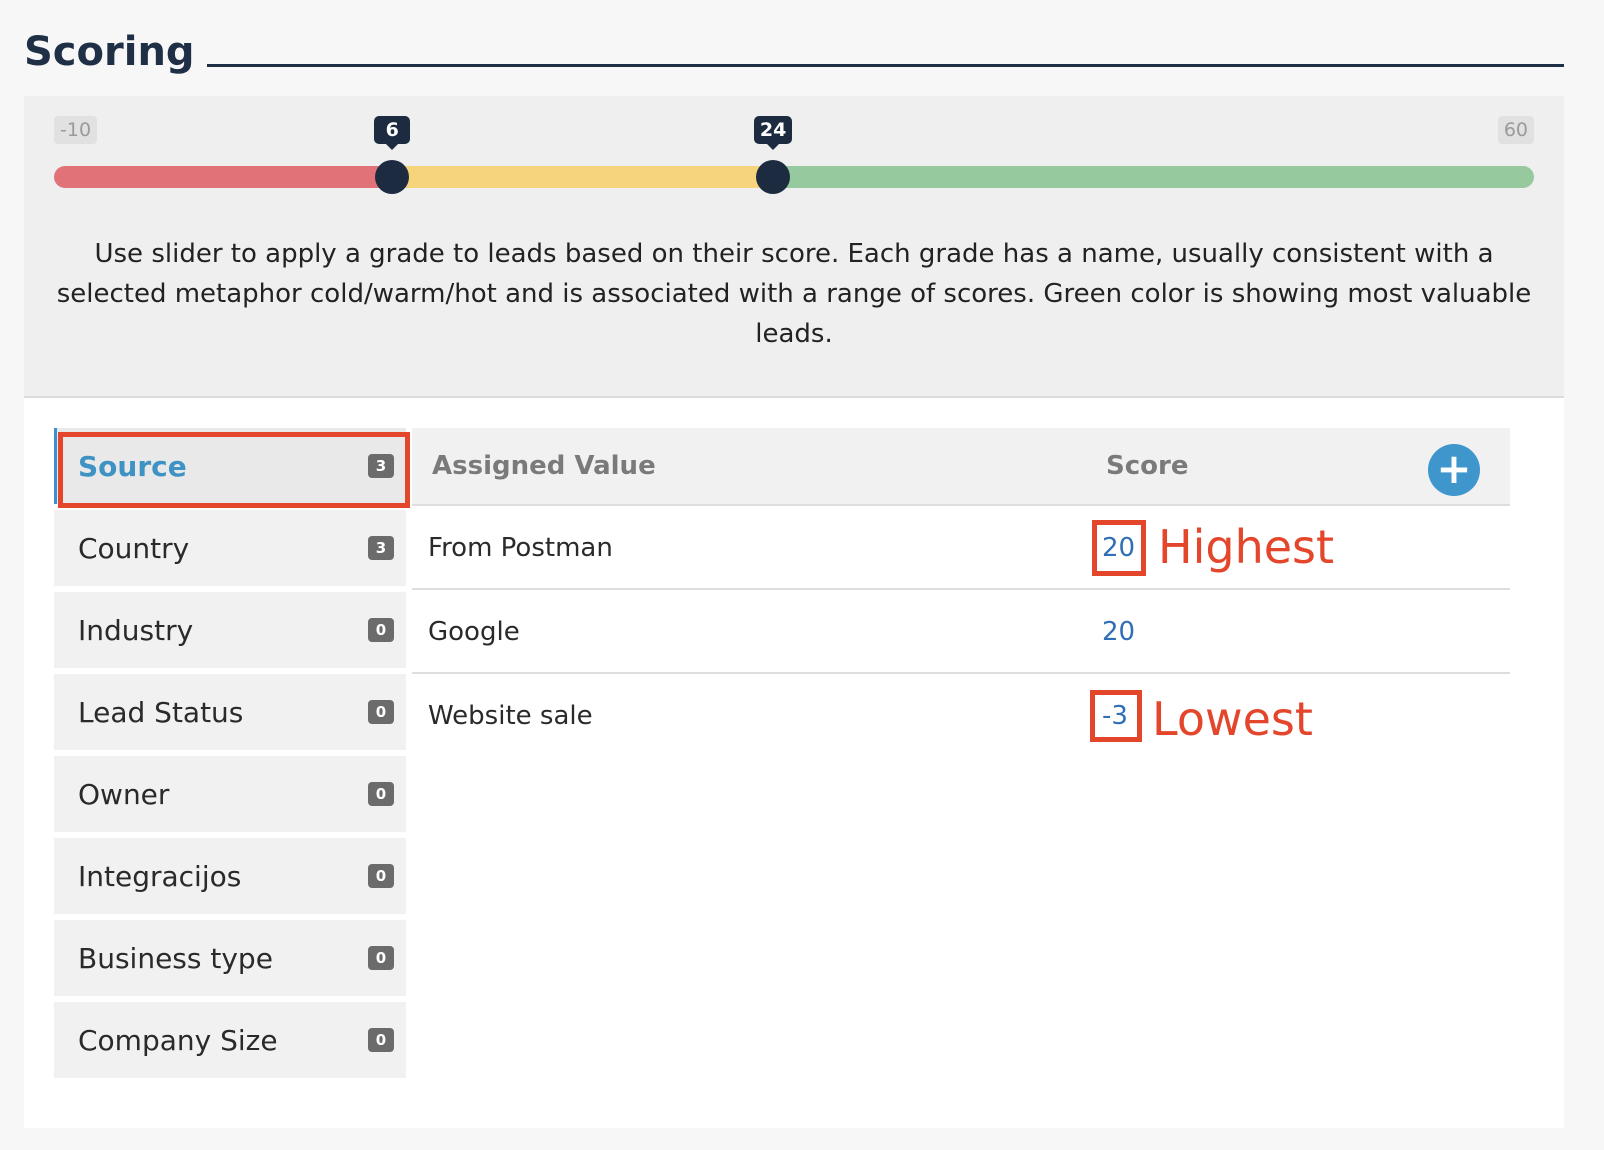  I want to click on category-item-lead-status: Lead Status 0, so click(230, 712).